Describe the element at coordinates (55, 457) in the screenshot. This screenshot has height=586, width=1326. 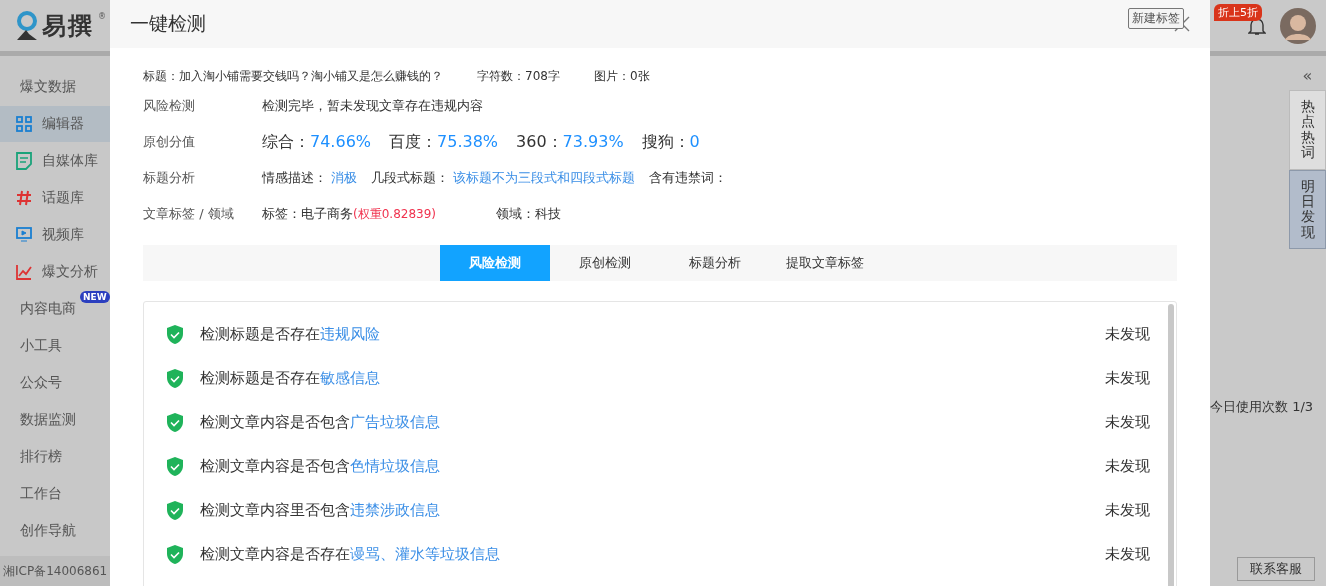
I see `sidebar-item: 排行榜` at that location.